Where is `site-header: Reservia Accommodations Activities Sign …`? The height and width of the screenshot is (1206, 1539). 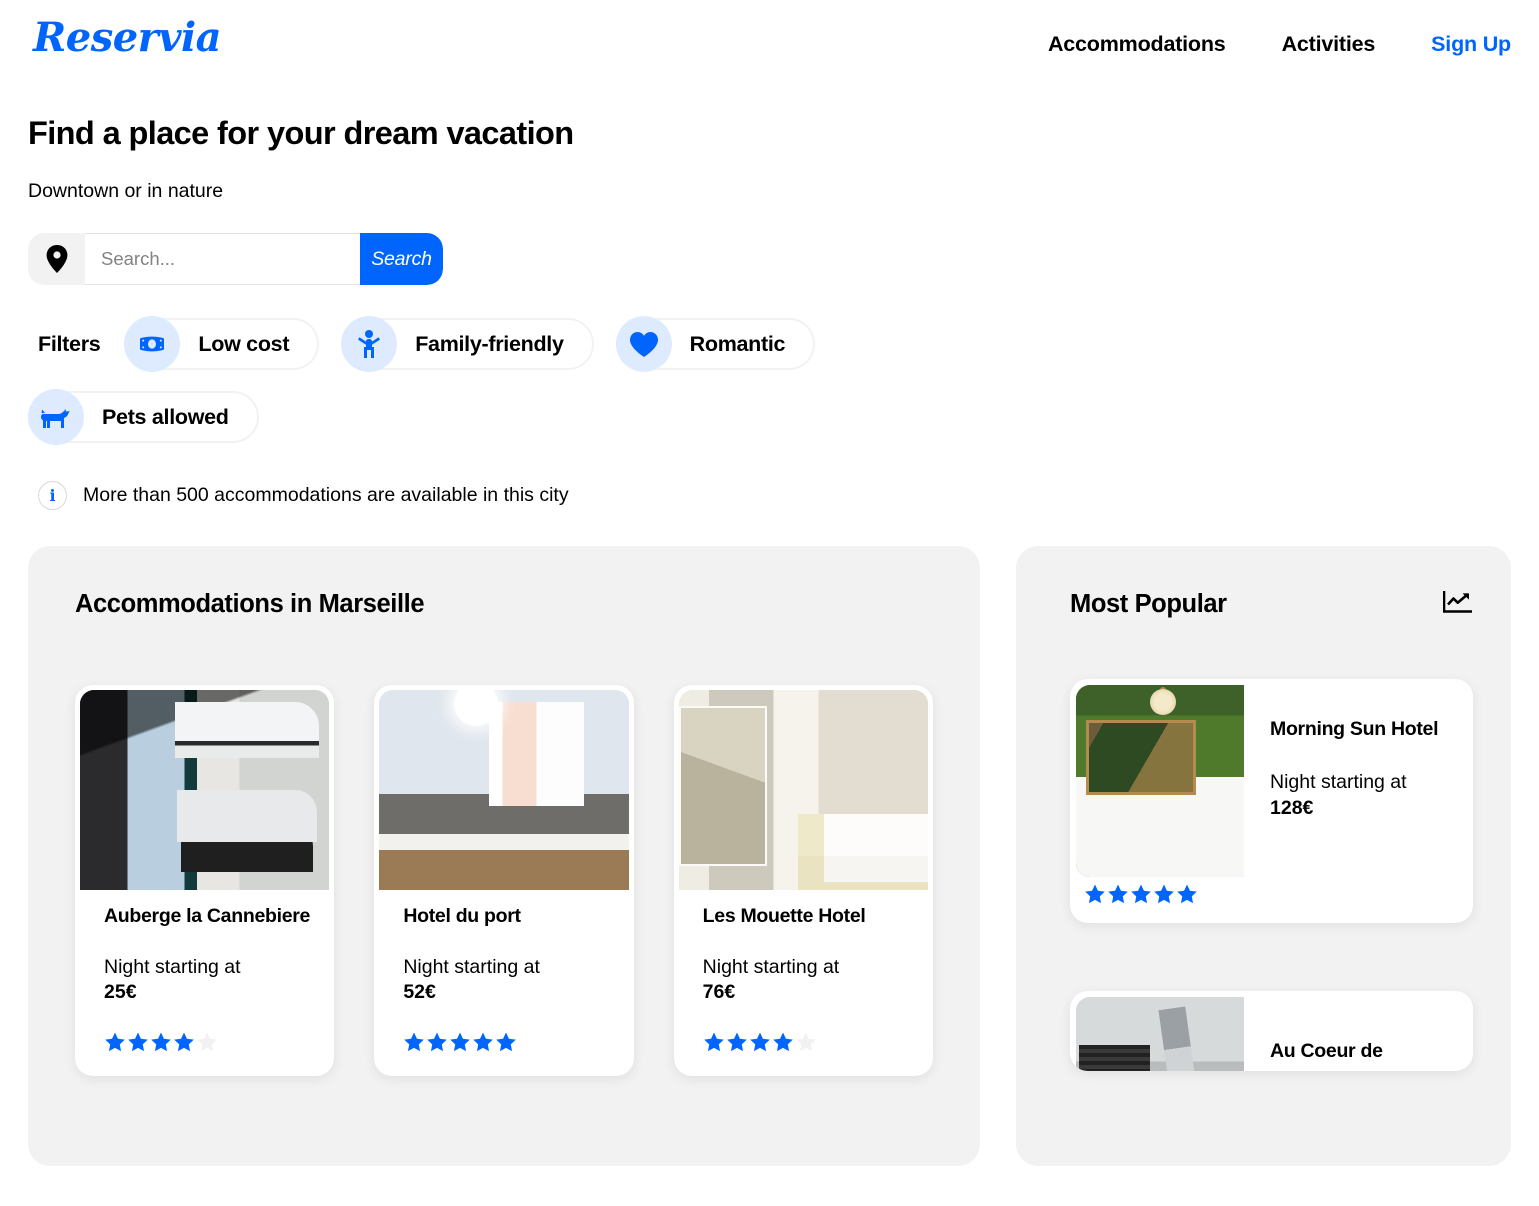 site-header: Reservia Accommodations Activities Sign … is located at coordinates (769, 46).